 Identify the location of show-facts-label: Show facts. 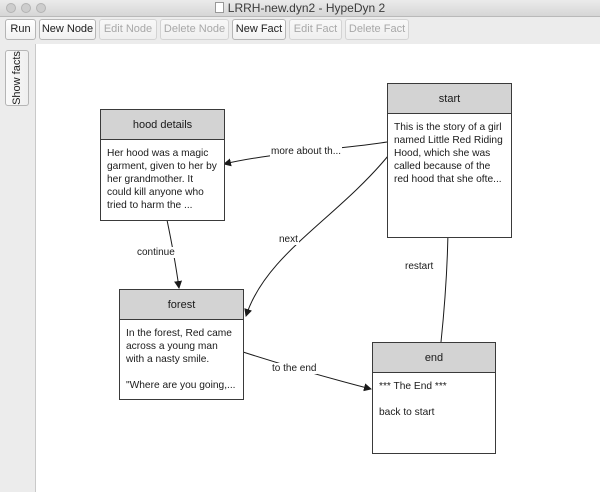
(17, 78).